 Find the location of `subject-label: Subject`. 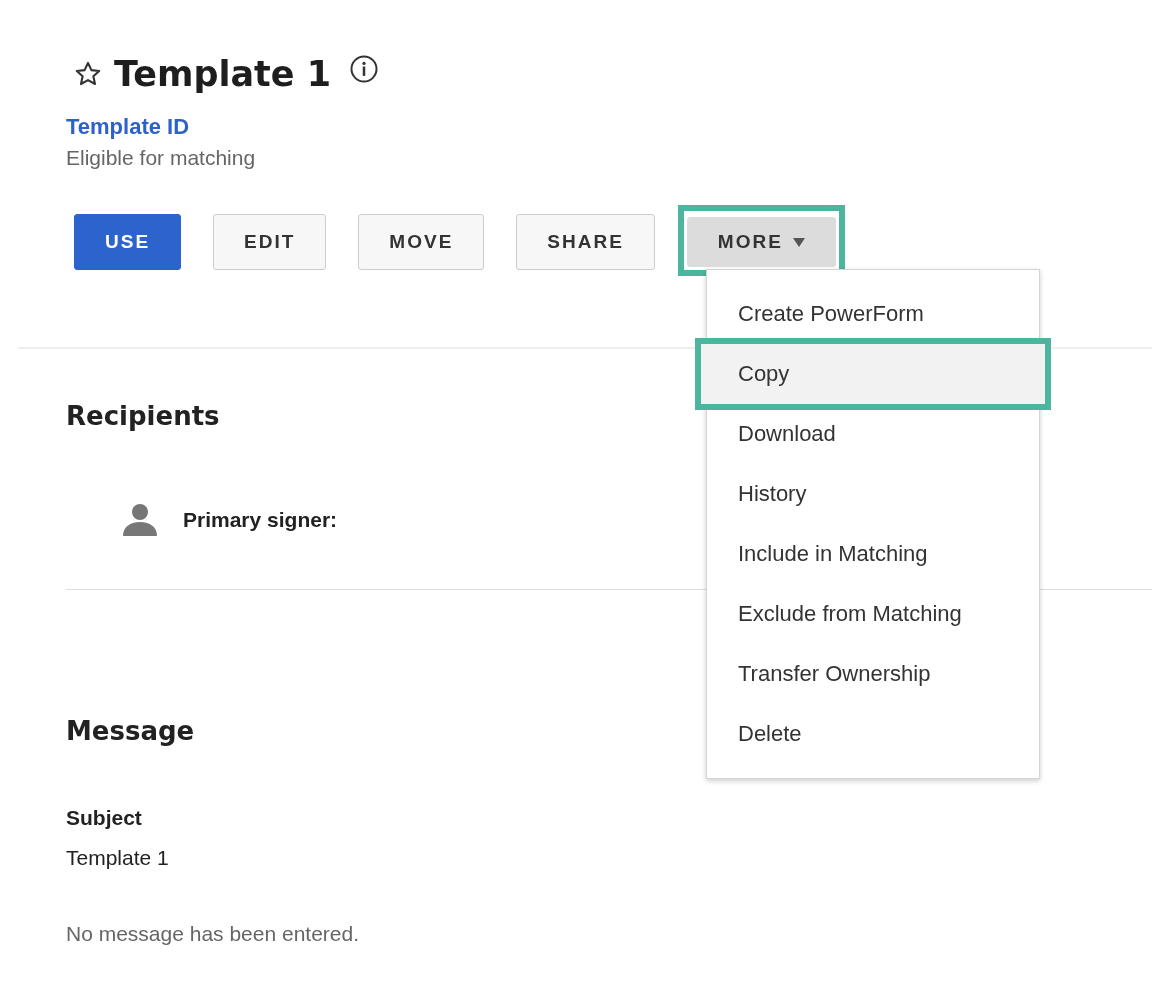

subject-label: Subject is located at coordinates (104, 818).